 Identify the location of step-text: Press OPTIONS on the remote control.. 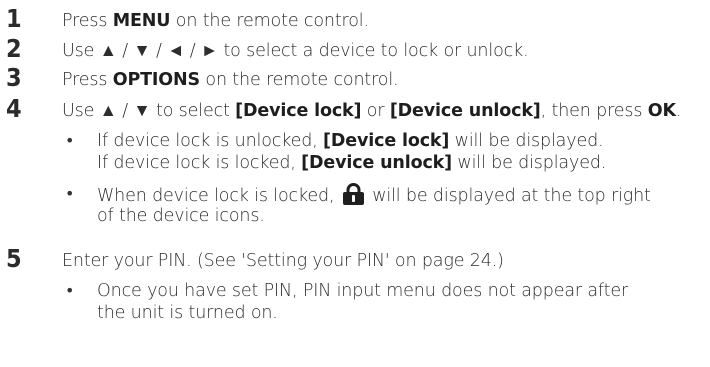
(230, 80).